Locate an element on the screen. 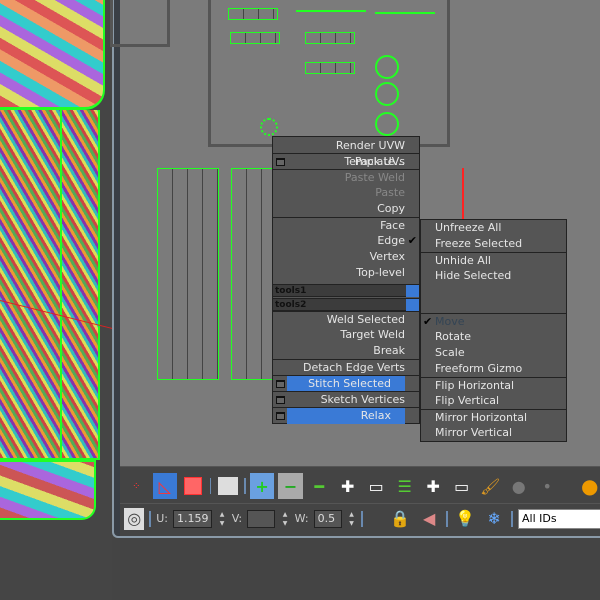  transform-gizmo-icon: ◎ is located at coordinates (134, 518).